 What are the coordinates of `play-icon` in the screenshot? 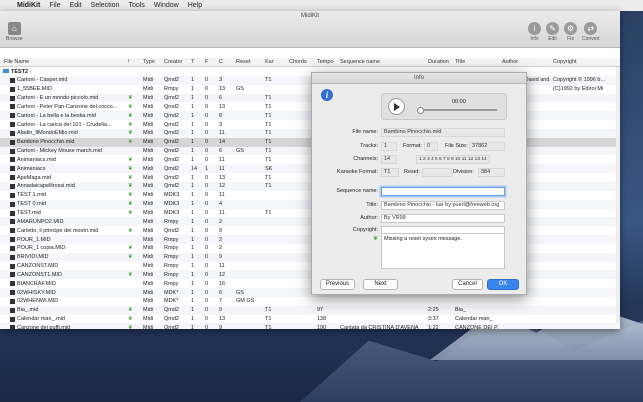 It's located at (396, 106).